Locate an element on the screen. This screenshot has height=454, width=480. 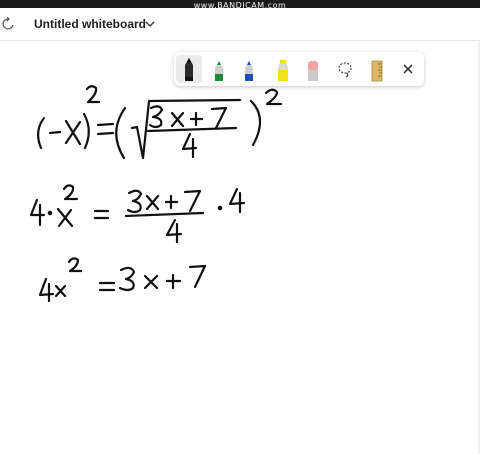
chevron-down-icon is located at coordinates (150, 24).